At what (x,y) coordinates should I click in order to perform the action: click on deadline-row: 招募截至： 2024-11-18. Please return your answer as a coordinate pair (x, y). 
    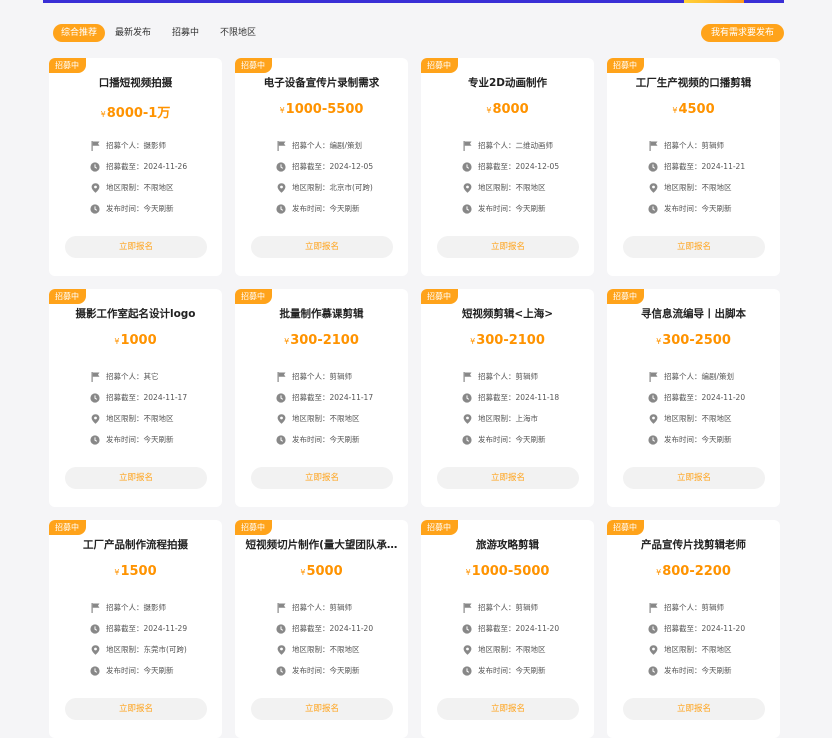
    Looking at the image, I should click on (525, 397).